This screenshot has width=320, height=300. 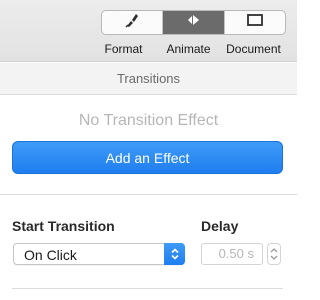 What do you see at coordinates (147, 288) in the screenshot?
I see `bottom-divider` at bounding box center [147, 288].